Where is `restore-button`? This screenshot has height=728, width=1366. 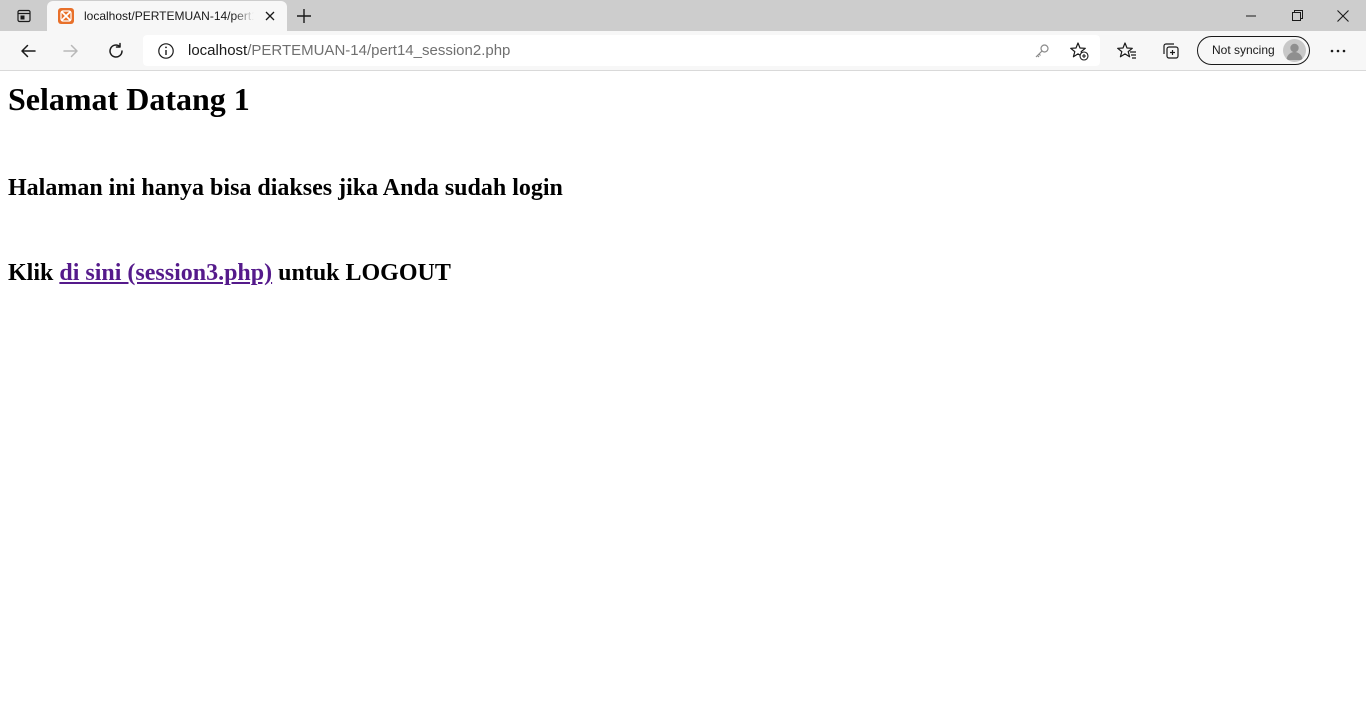
restore-button is located at coordinates (1297, 15).